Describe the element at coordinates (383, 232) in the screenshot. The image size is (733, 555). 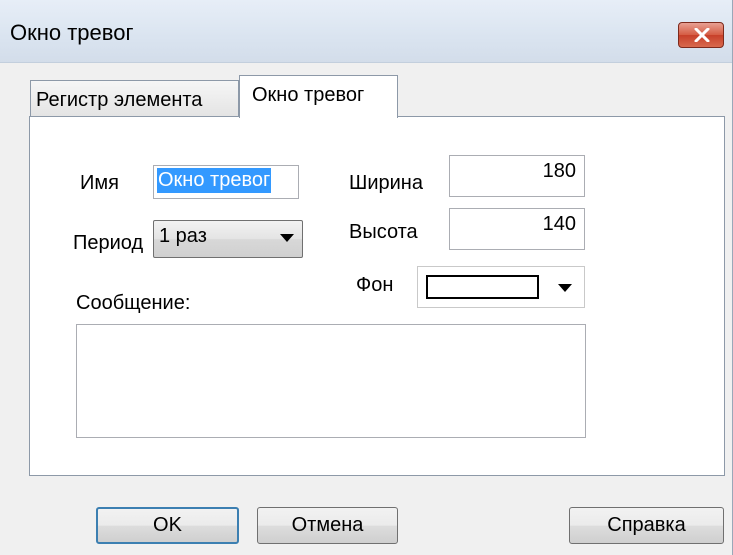
I see `height-label: Высота` at that location.